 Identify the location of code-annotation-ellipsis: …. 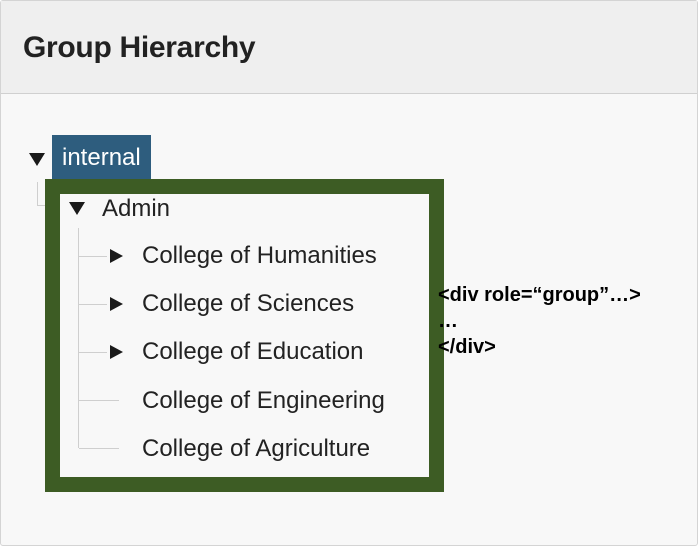
(448, 321).